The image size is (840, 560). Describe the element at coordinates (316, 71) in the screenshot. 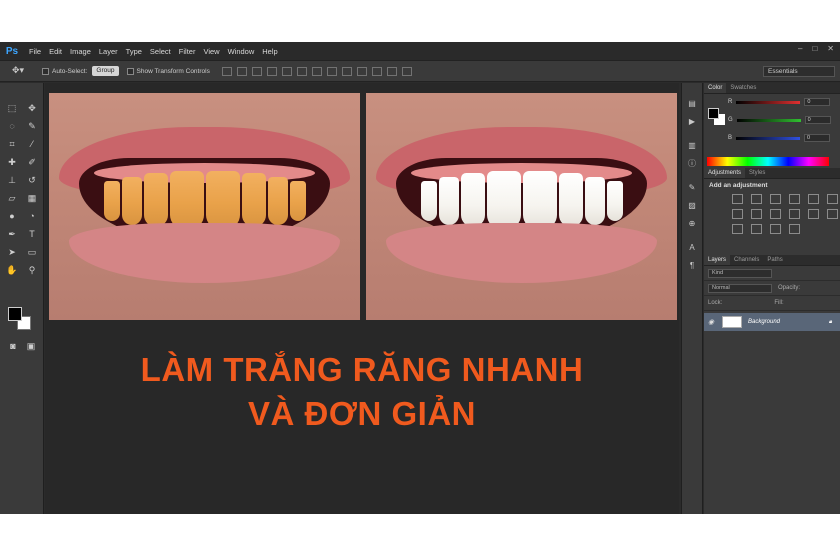

I see `distribute-top-icon` at that location.